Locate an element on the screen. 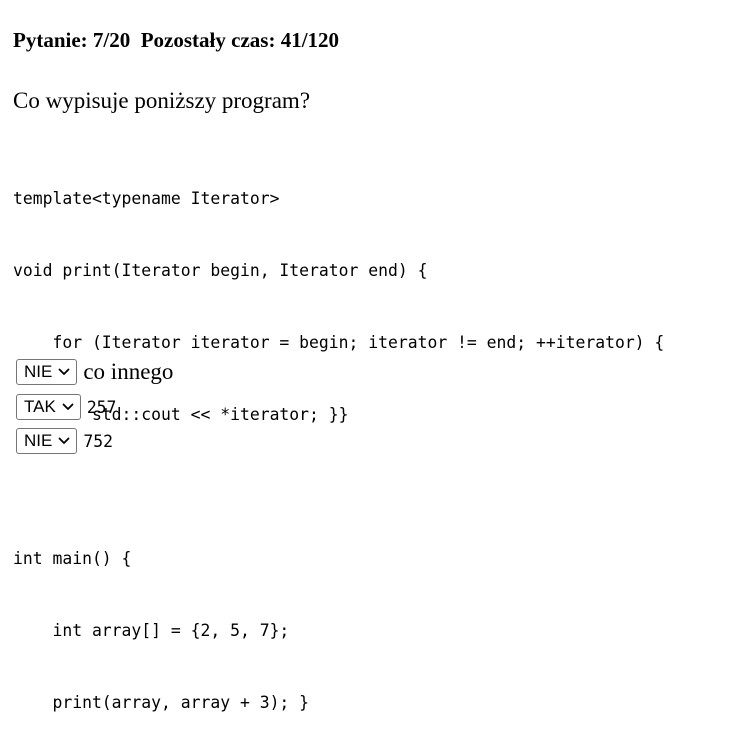 This screenshot has height=739, width=755. answer-2-select-value: TAK is located at coordinates (40, 406).